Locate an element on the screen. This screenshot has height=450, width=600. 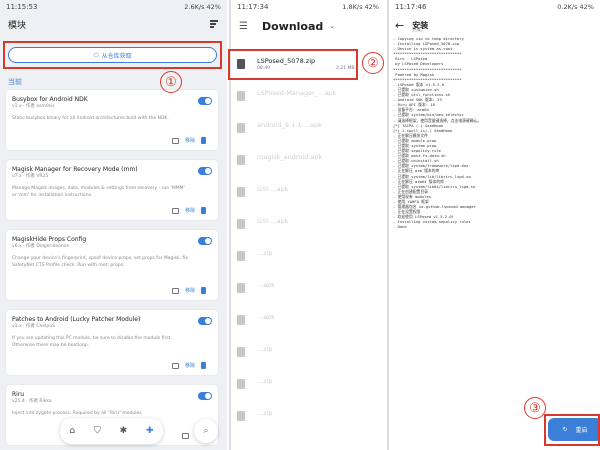
chevron-down-icon: ⌄ is located at coordinates (332, 26).